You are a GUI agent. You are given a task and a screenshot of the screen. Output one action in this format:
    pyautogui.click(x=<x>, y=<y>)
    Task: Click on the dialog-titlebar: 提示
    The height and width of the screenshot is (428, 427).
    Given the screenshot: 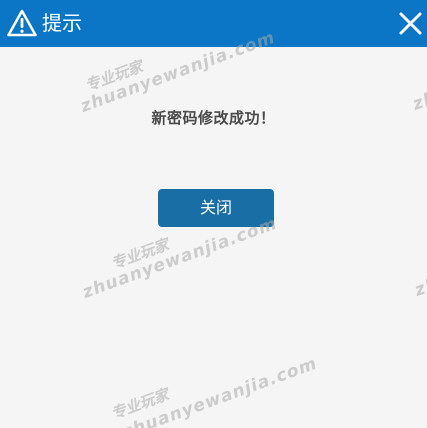 What is the action you would take?
    pyautogui.click(x=213, y=23)
    